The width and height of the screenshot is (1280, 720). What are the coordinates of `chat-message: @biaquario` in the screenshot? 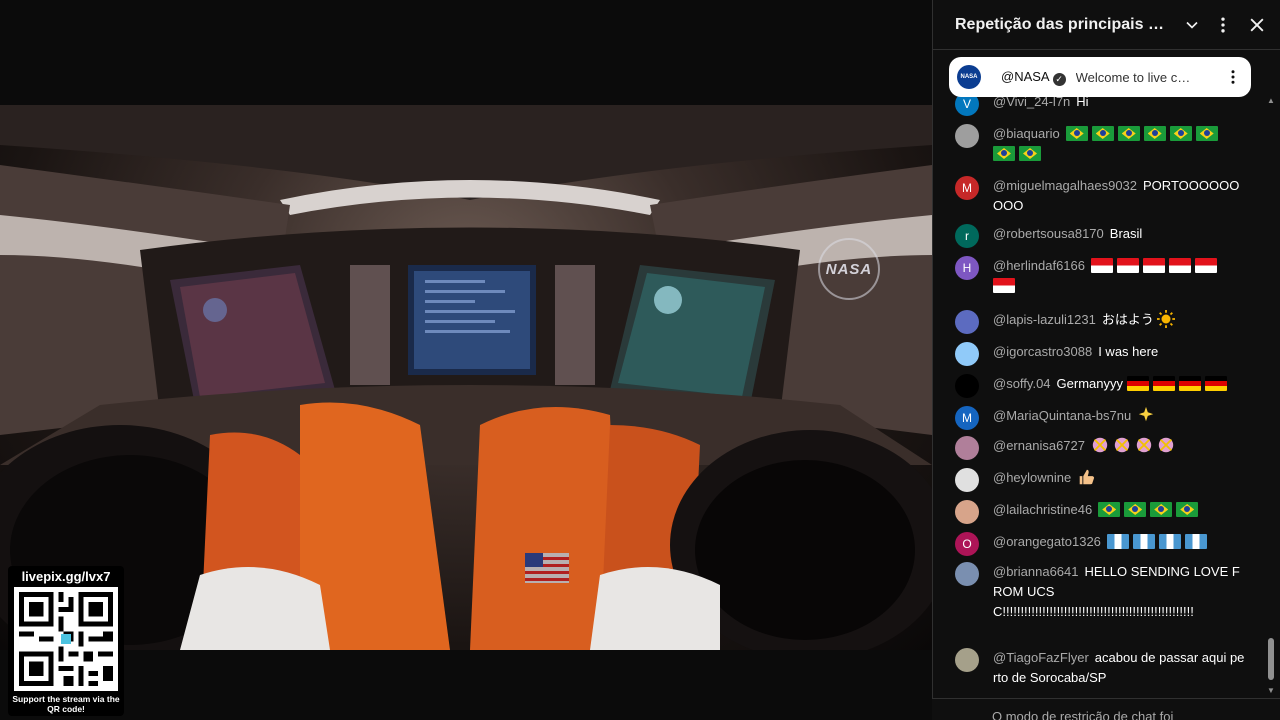 It's located at (1105, 144).